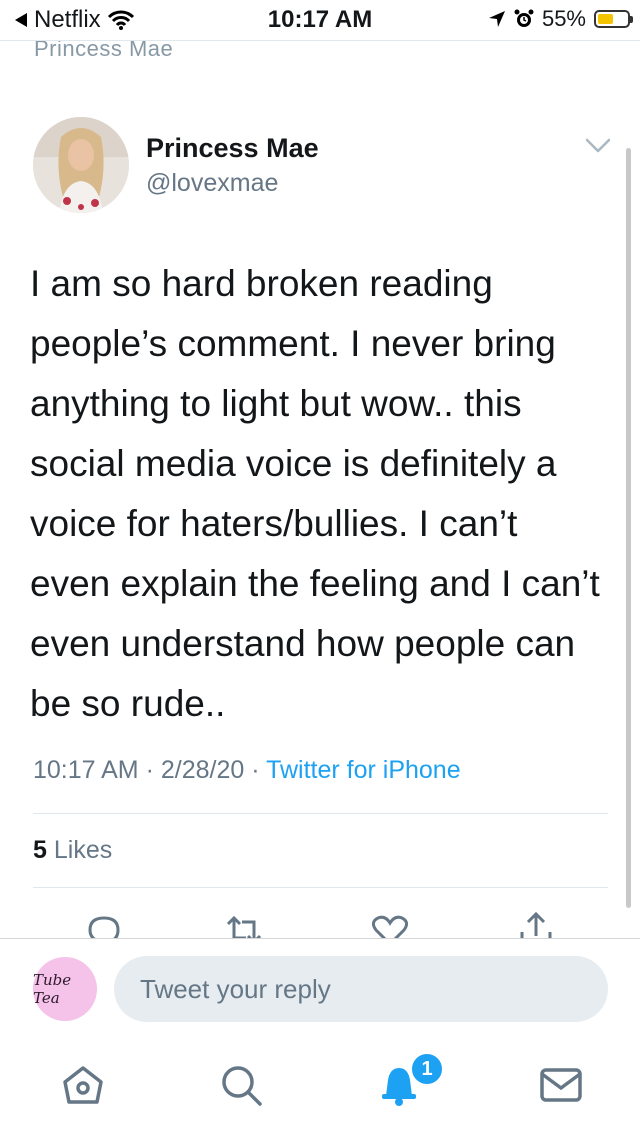 This screenshot has width=640, height=1136. What do you see at coordinates (524, 18) in the screenshot?
I see `alarm-icon` at bounding box center [524, 18].